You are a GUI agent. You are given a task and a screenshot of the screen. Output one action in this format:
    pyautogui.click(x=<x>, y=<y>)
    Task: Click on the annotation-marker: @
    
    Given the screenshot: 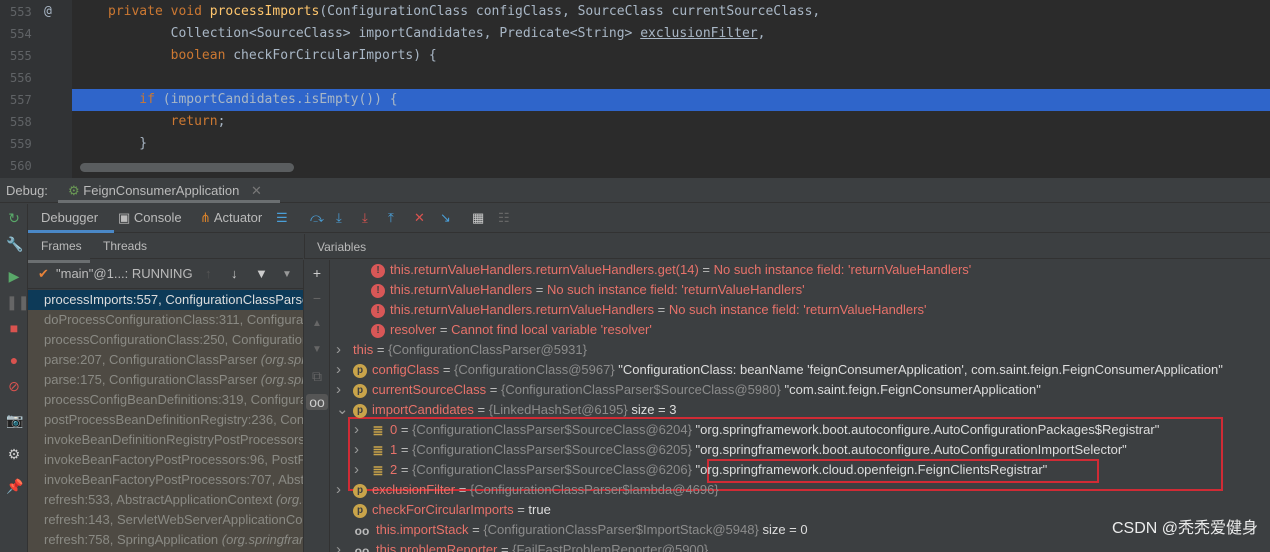 What is the action you would take?
    pyautogui.click(x=48, y=12)
    